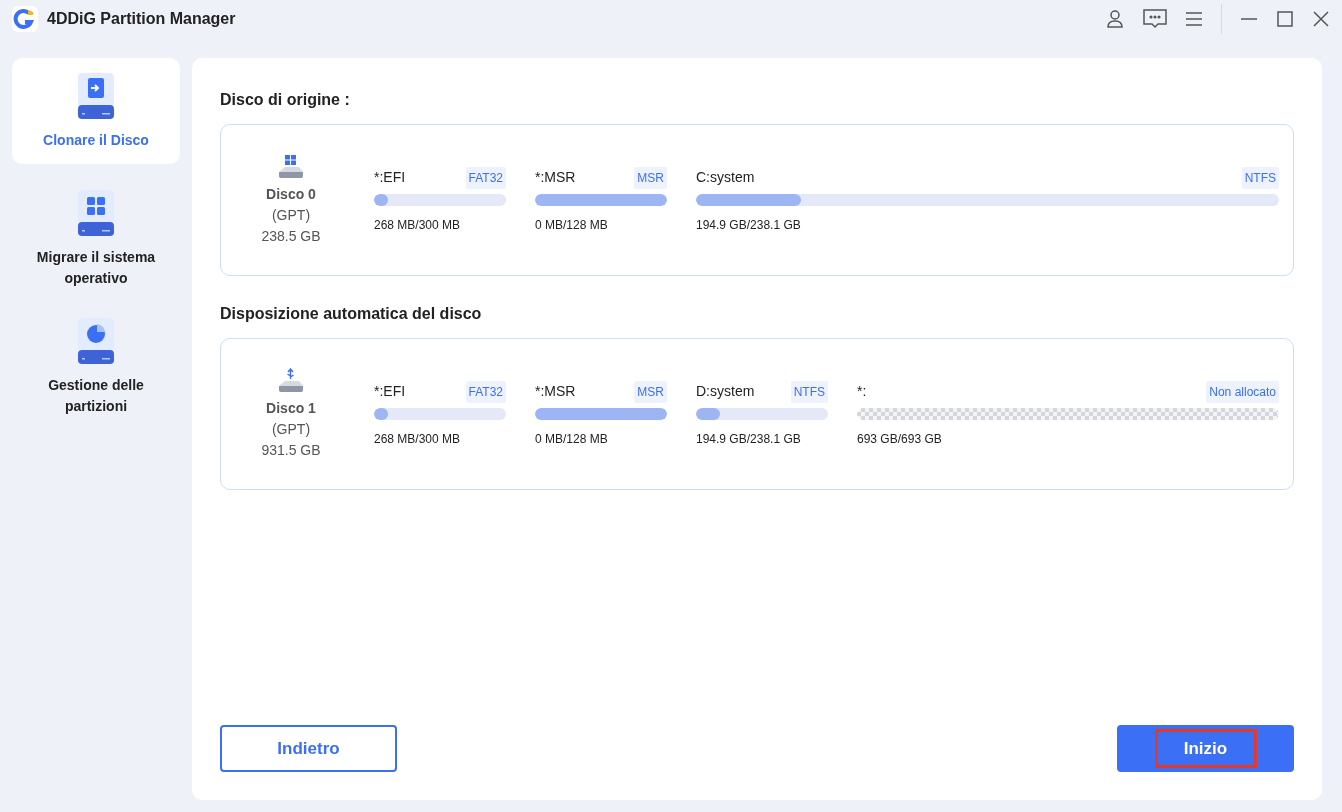 Image resolution: width=1342 pixels, height=812 pixels. I want to click on maximize-icon, so click(1285, 19).